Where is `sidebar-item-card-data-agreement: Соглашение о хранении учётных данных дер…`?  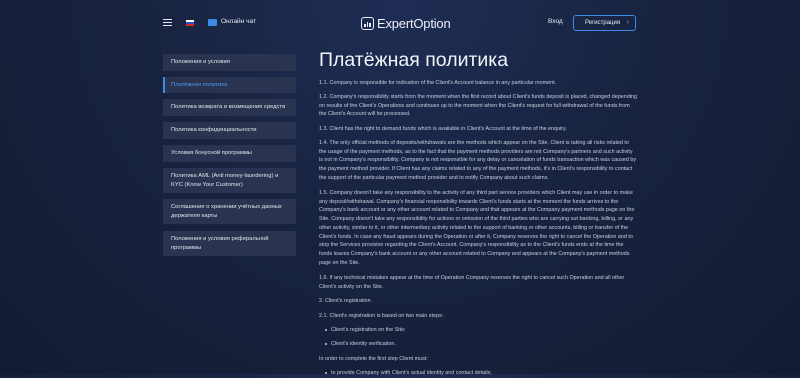 sidebar-item-card-data-agreement: Соглашение о хранении учётных данных дер… is located at coordinates (229, 211).